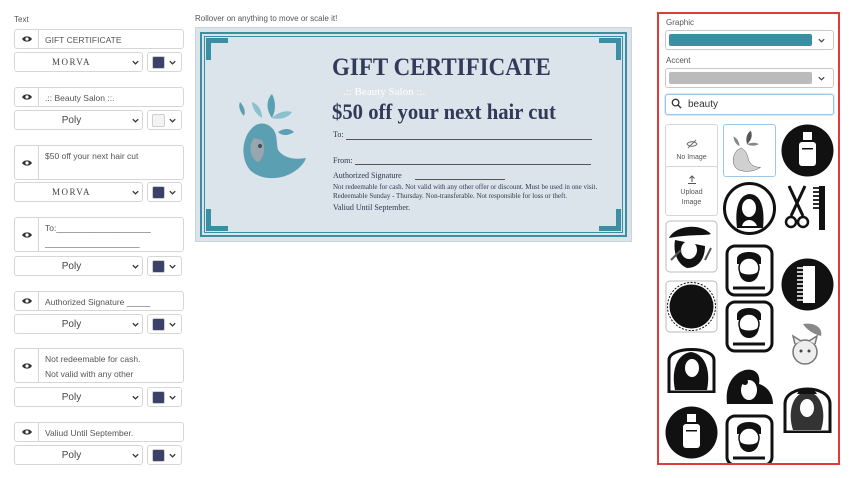  Describe the element at coordinates (272, 135) in the screenshot. I see `woman-plant-graphic` at that location.